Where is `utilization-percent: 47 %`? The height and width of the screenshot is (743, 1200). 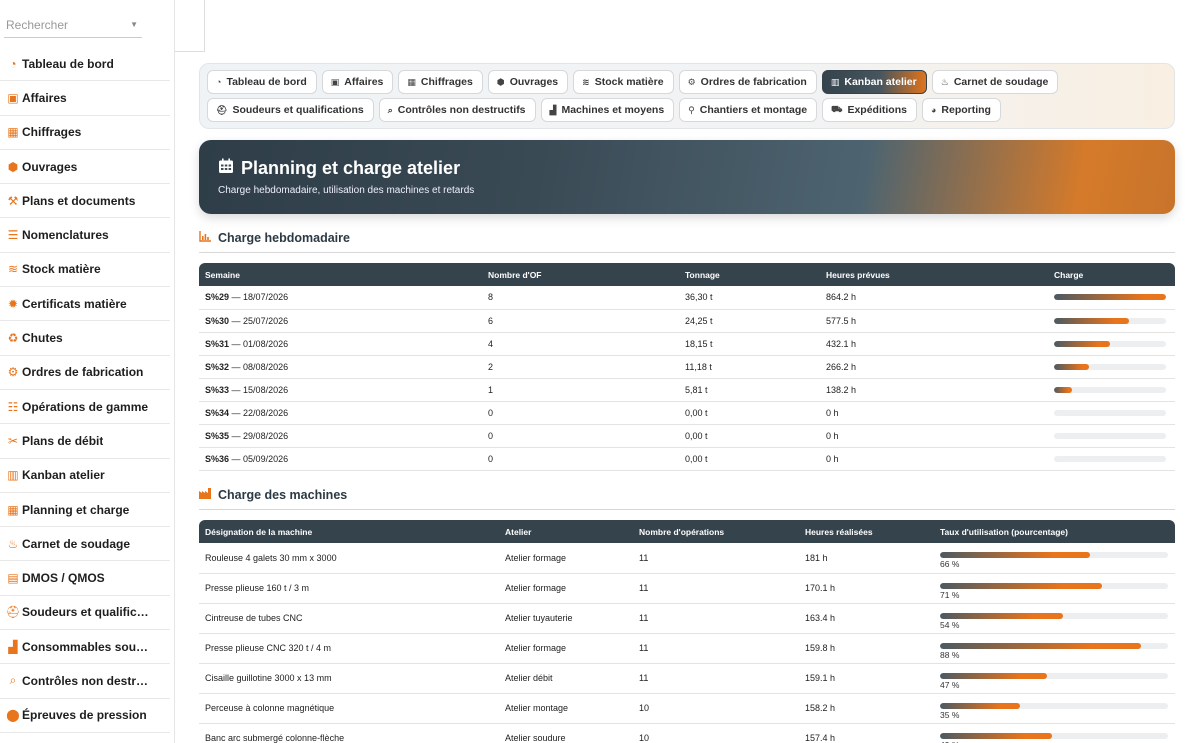
utilization-percent: 47 % is located at coordinates (950, 684).